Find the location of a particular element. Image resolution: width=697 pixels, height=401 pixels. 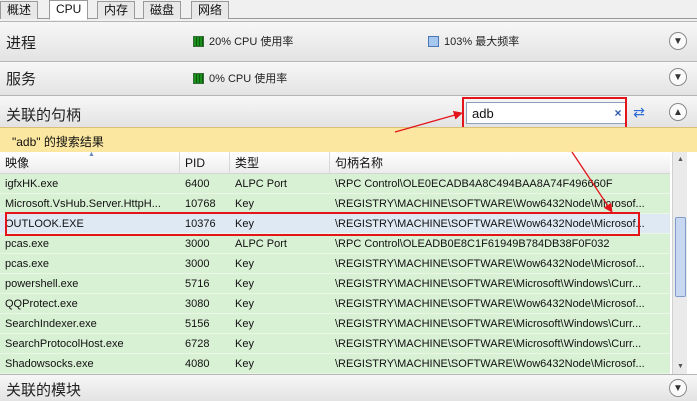

processes-freq-metric: 103% 最大频率 is located at coordinates (473, 41).